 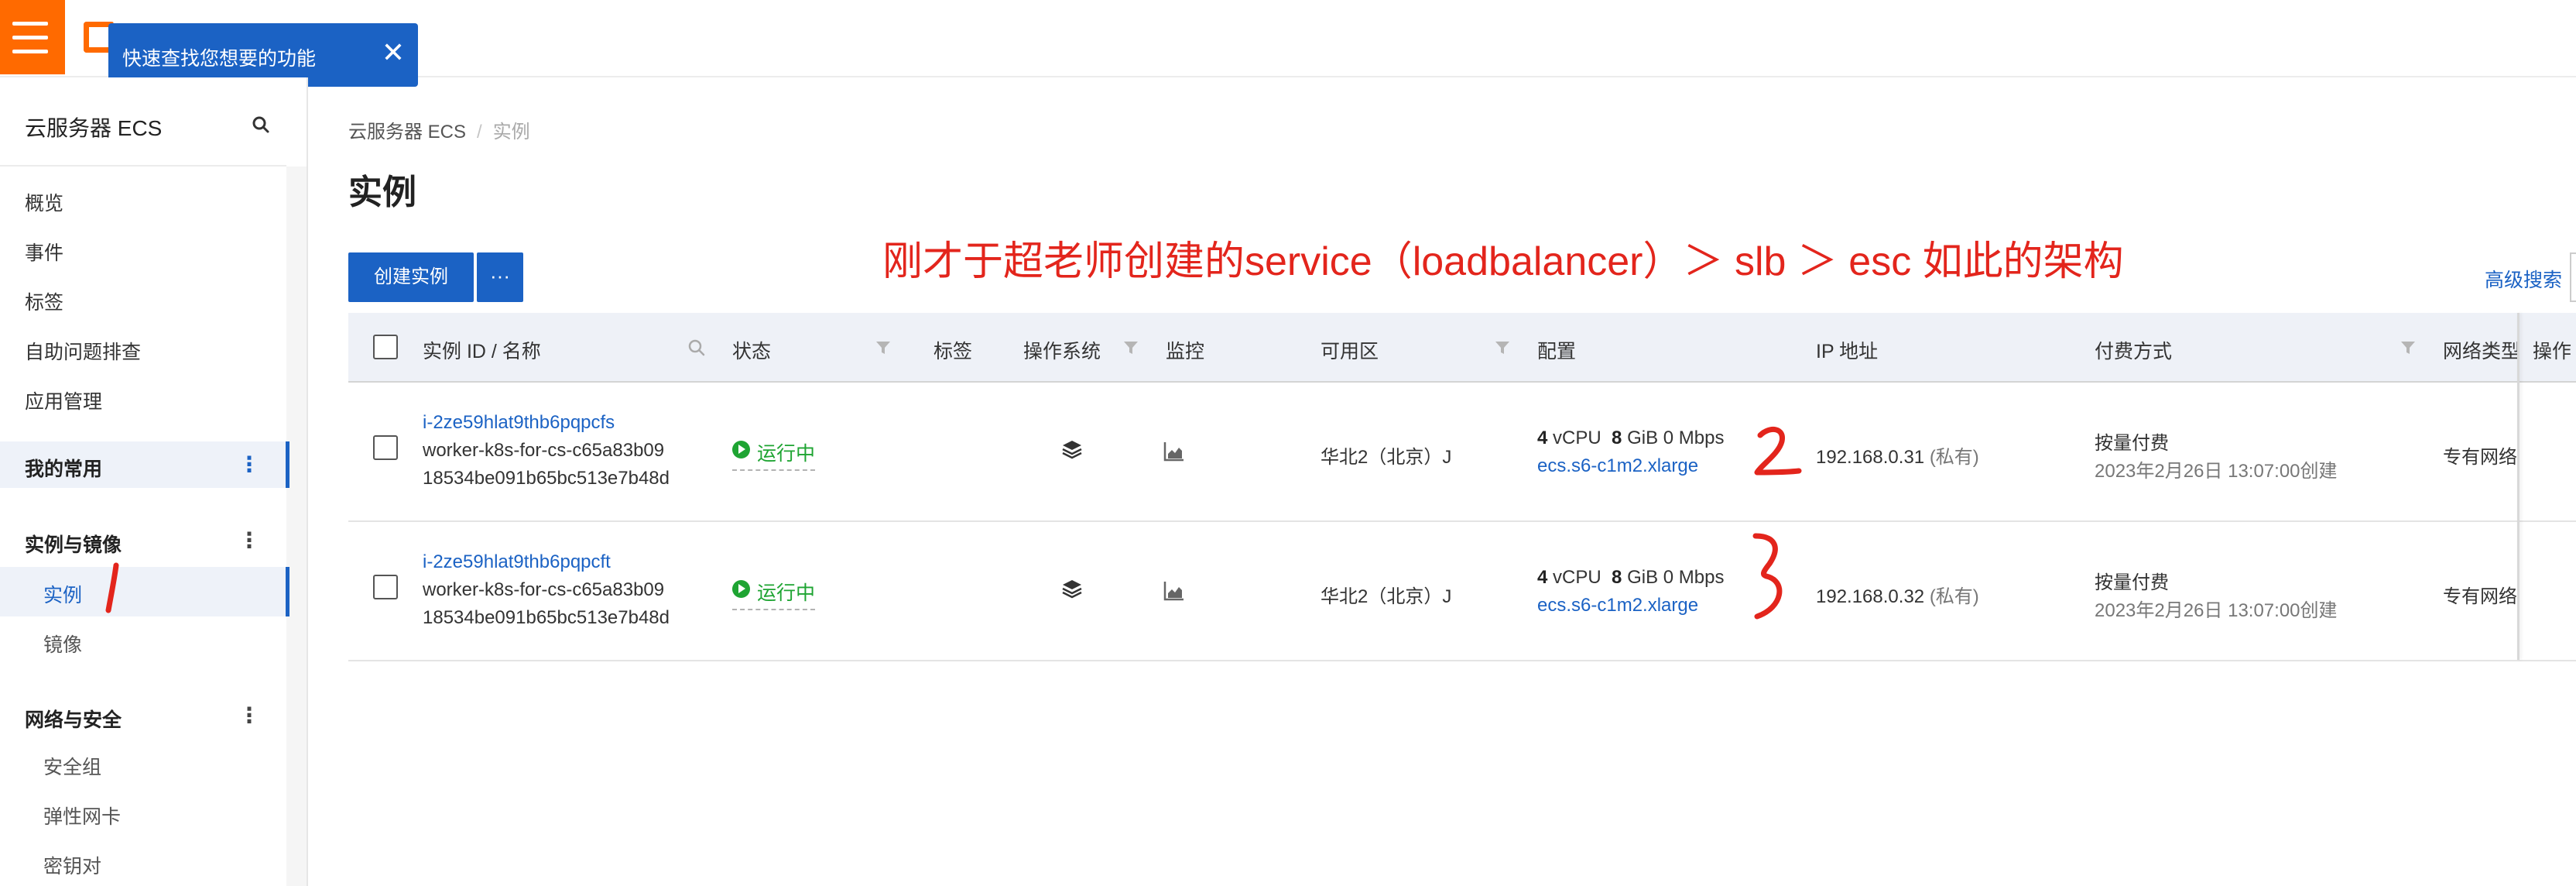 I want to click on instance-id-link: i-2ze59hlat9thb6pqpcft, so click(x=517, y=562).